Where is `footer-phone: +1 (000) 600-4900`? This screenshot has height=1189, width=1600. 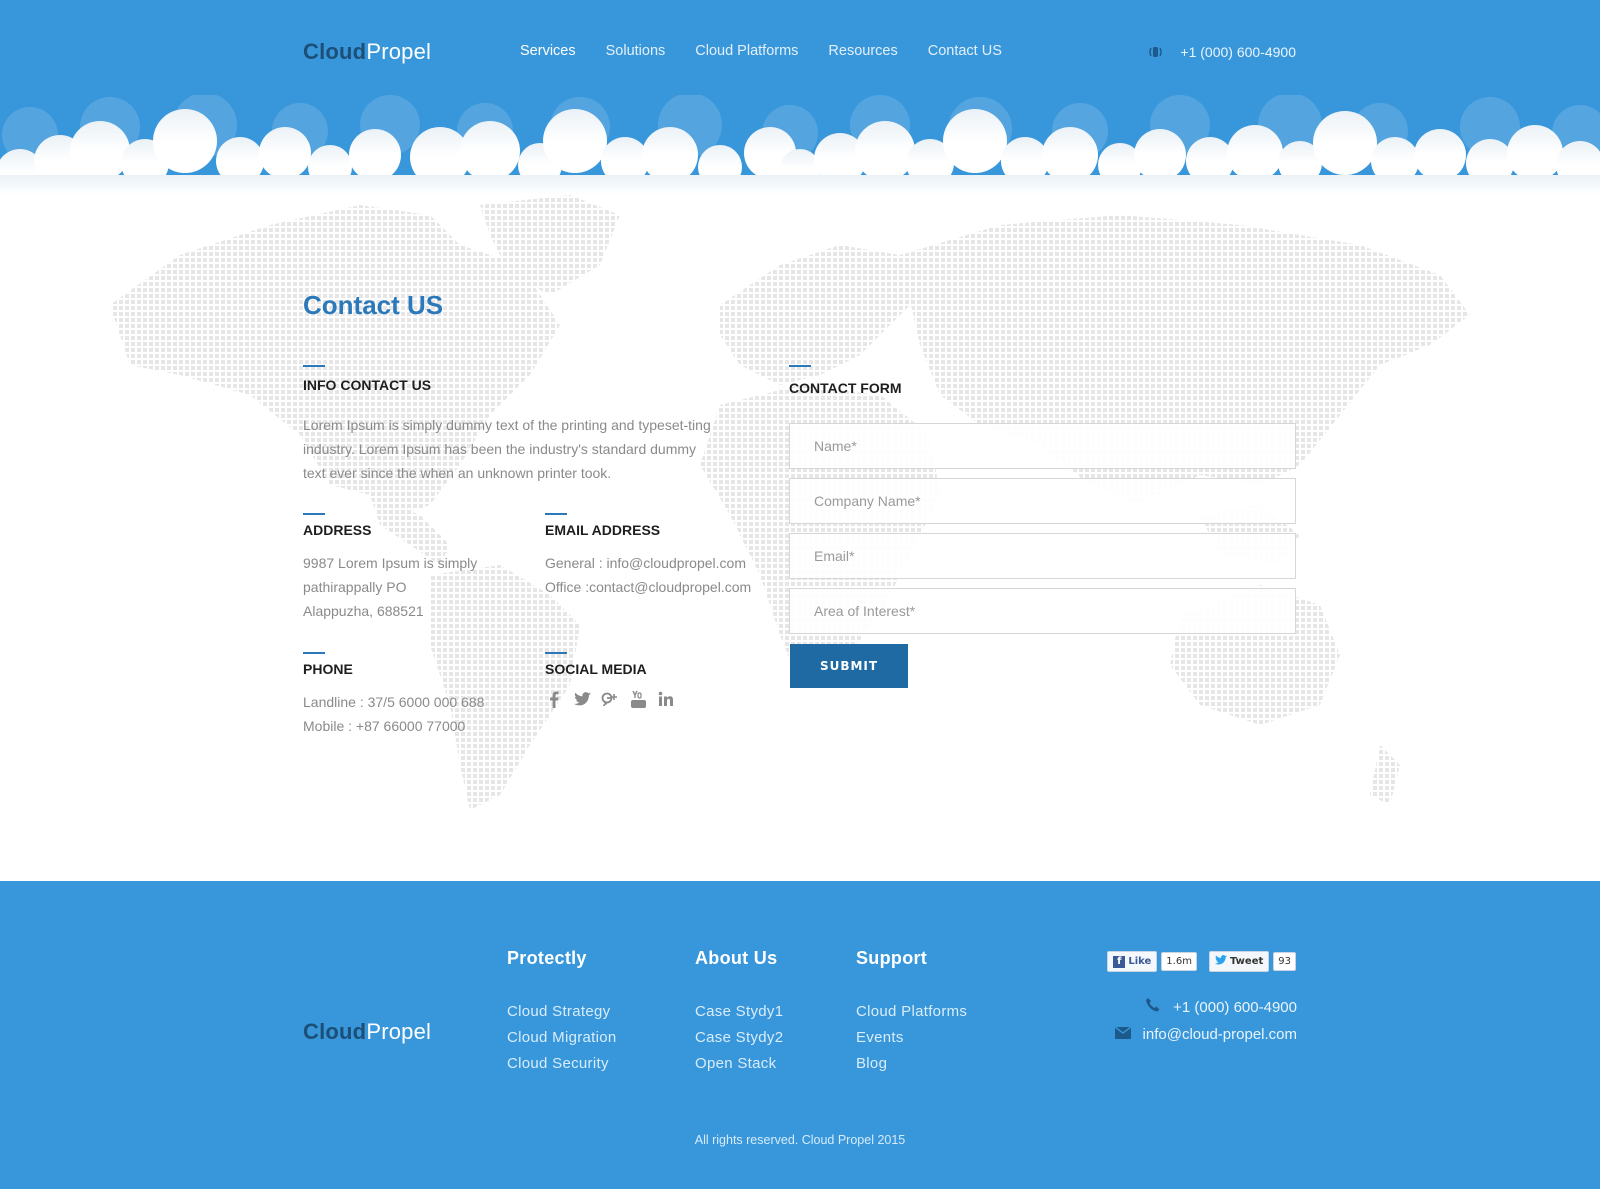
footer-phone: +1 (000) 600-4900 is located at coordinates (1221, 1007).